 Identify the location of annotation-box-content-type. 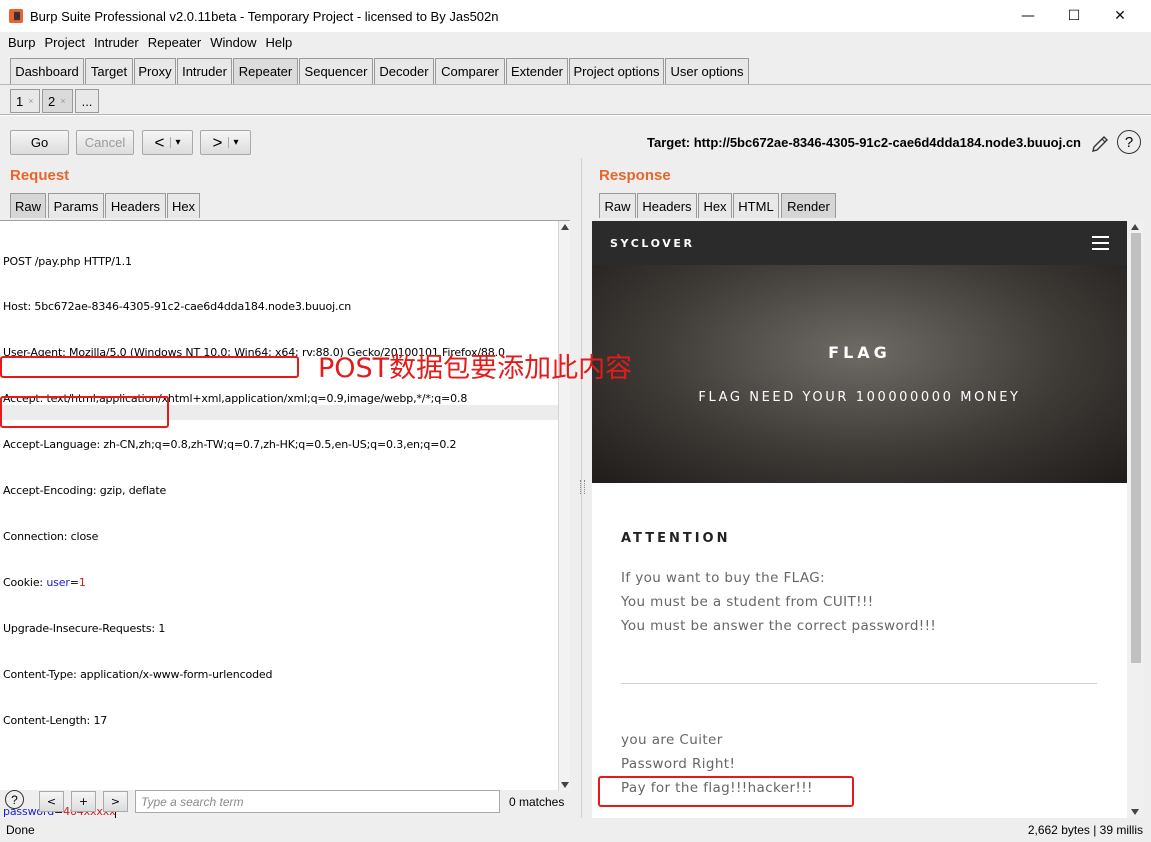
(149, 367).